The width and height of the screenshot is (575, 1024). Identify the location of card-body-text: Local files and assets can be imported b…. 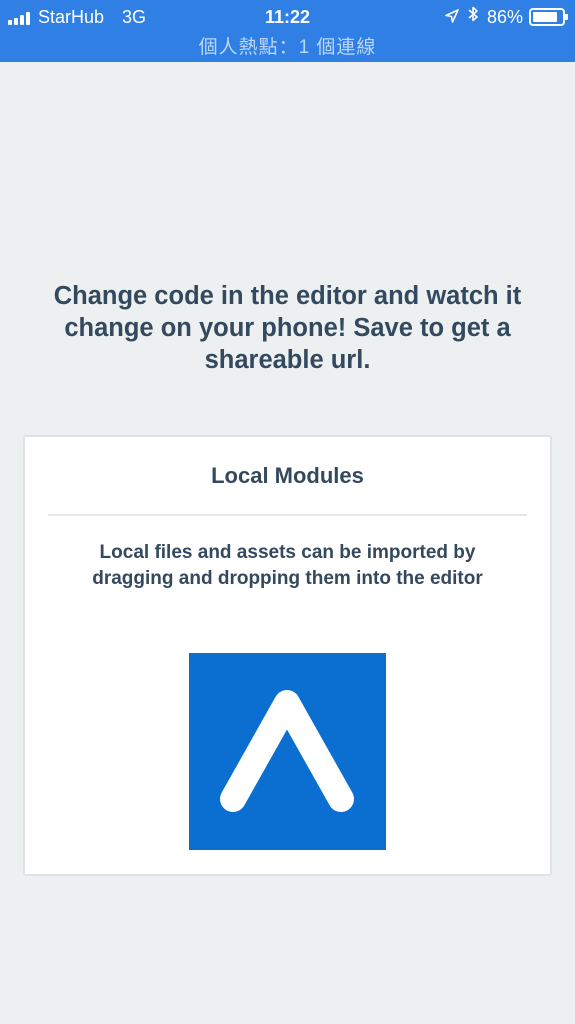
(287, 565).